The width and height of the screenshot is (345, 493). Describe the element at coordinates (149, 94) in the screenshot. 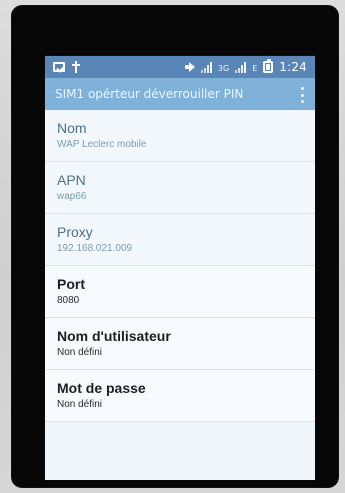

I see `app-bar-title: SIM1 opérteur déverrouiller PIN` at that location.